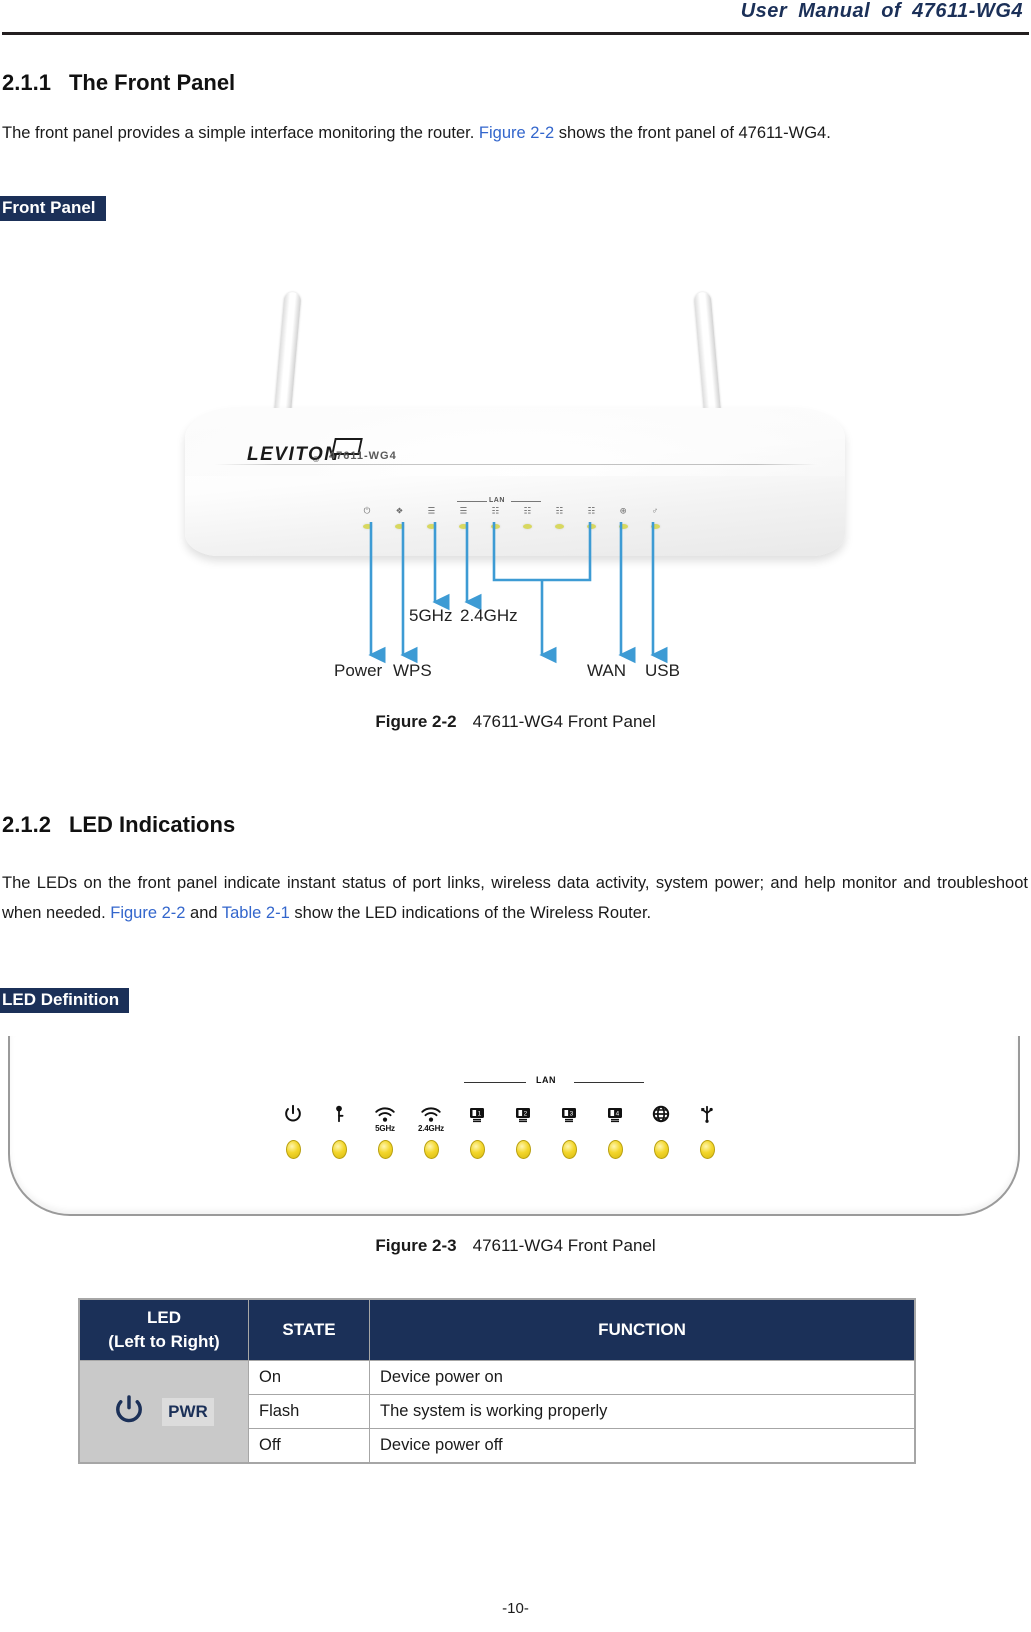 Image resolution: width=1031 pixels, height=1632 pixels. Describe the element at coordinates (642, 1377) in the screenshot. I see `table-cell-function: Device power on` at that location.